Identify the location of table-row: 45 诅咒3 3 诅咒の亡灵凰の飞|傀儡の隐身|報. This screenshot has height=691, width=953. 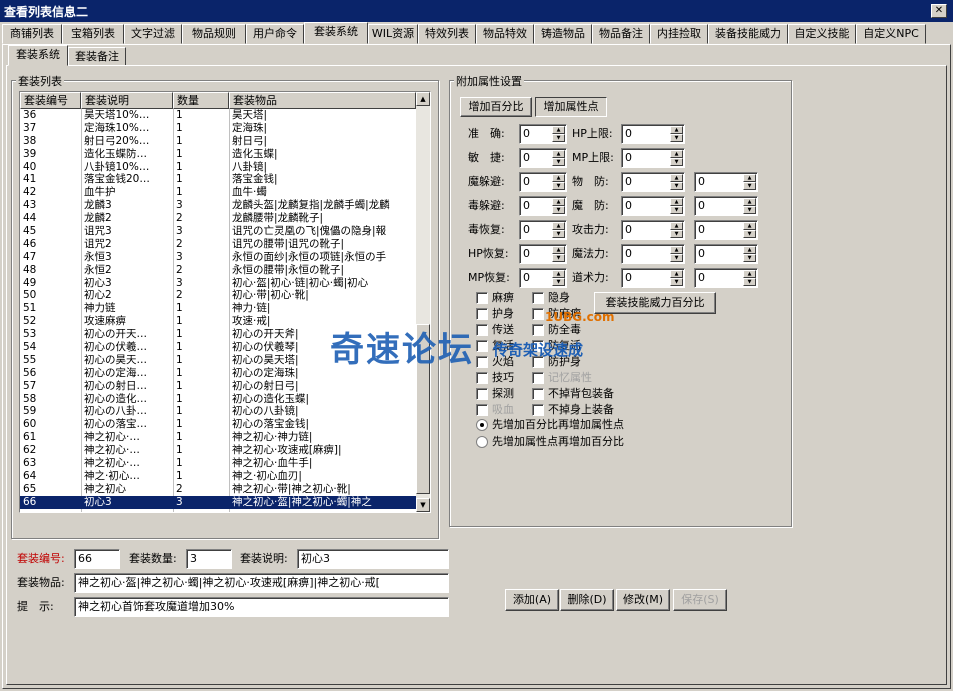
(218, 231).